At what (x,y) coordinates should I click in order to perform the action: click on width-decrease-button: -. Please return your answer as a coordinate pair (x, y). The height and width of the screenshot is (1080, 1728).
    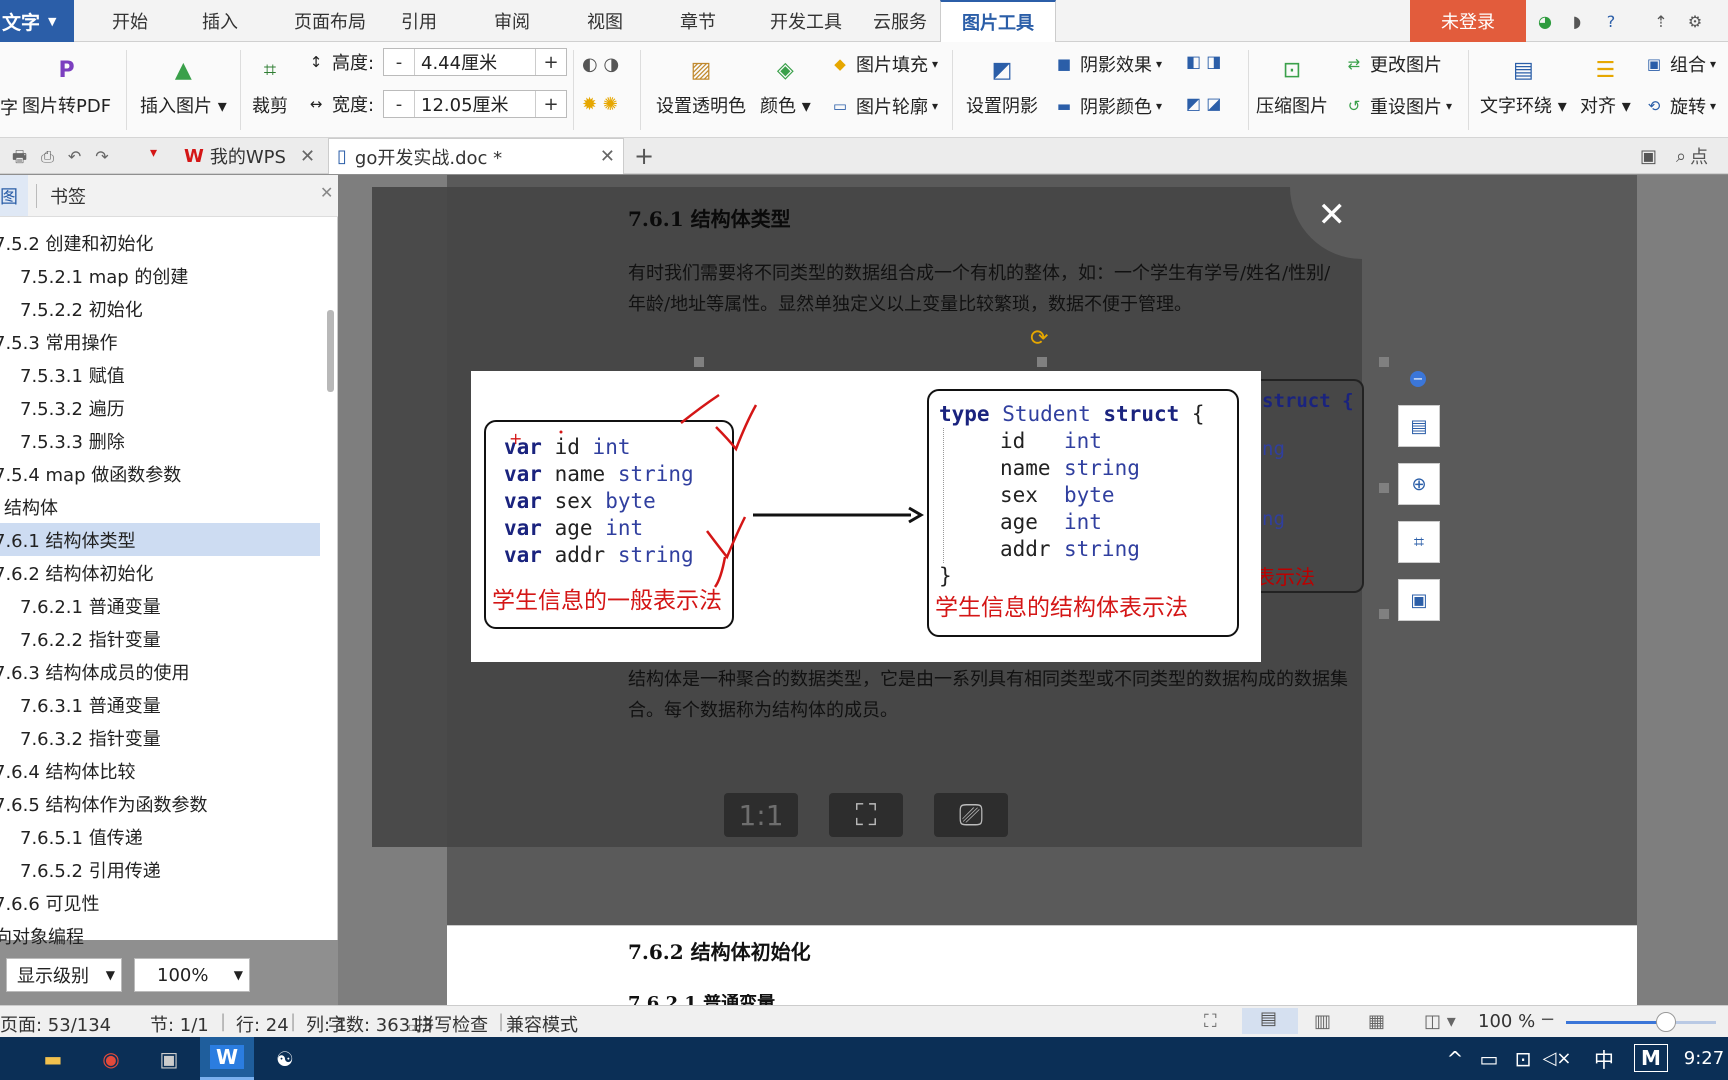
    Looking at the image, I should click on (399, 104).